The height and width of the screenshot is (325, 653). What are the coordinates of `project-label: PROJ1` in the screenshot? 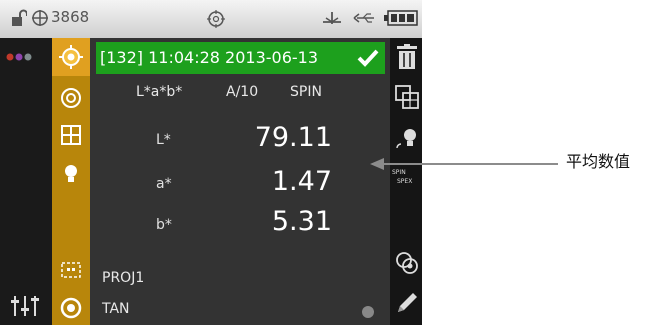 It's located at (123, 278).